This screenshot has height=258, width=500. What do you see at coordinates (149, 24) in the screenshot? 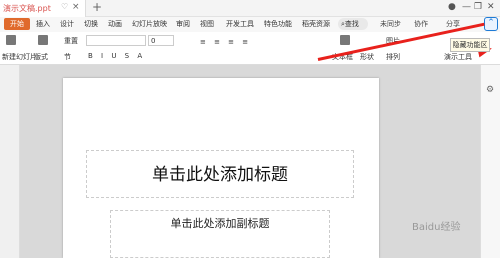
I see `tab-slideshow: 幻灯片放映` at bounding box center [149, 24].